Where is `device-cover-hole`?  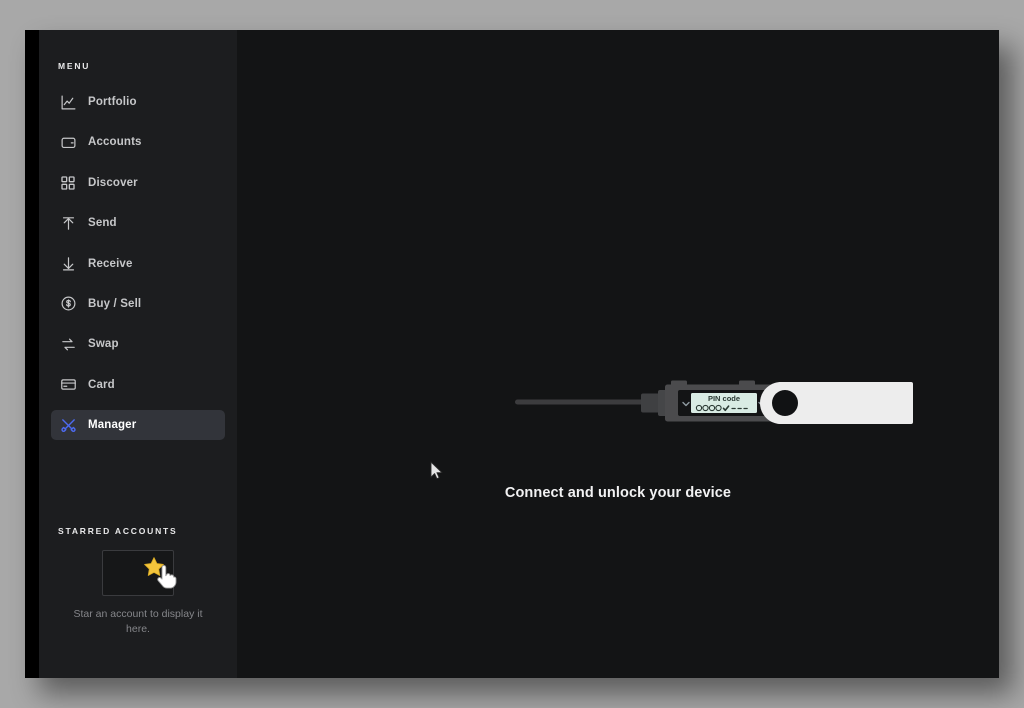 device-cover-hole is located at coordinates (785, 403).